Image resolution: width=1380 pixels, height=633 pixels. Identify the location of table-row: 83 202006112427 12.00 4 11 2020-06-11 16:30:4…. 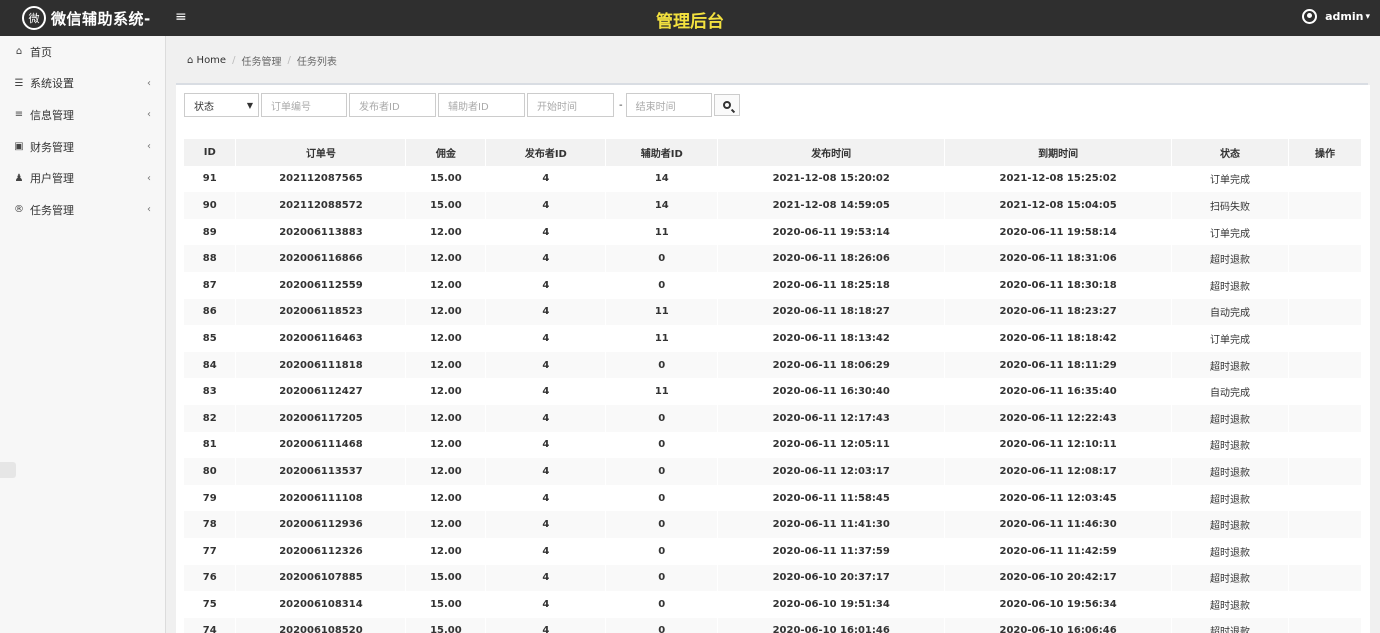
(773, 391).